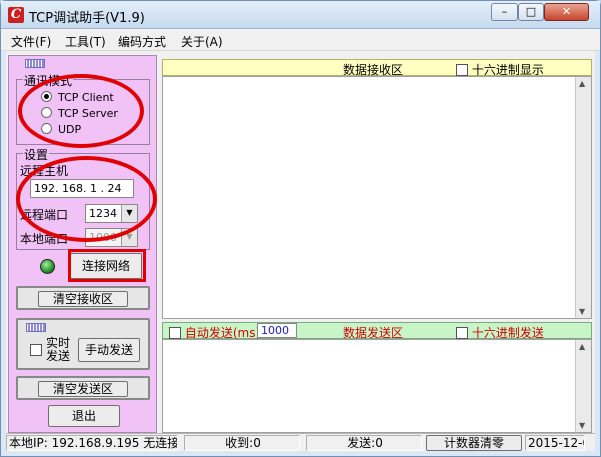 Image resolution: width=601 pixels, height=457 pixels. Describe the element at coordinates (31, 41) in the screenshot. I see `menu-file: 文件(F)` at that location.